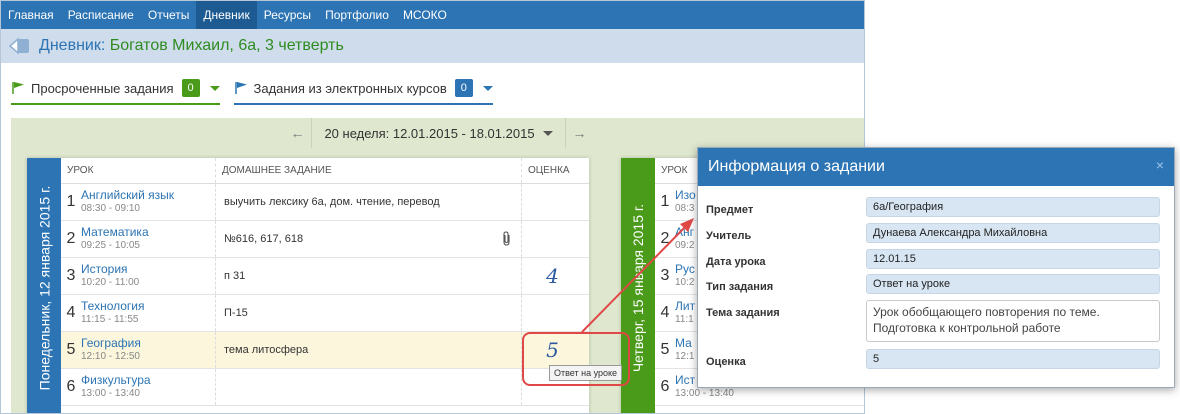 The width and height of the screenshot is (1180, 414). I want to click on close-icon: ×, so click(1160, 165).